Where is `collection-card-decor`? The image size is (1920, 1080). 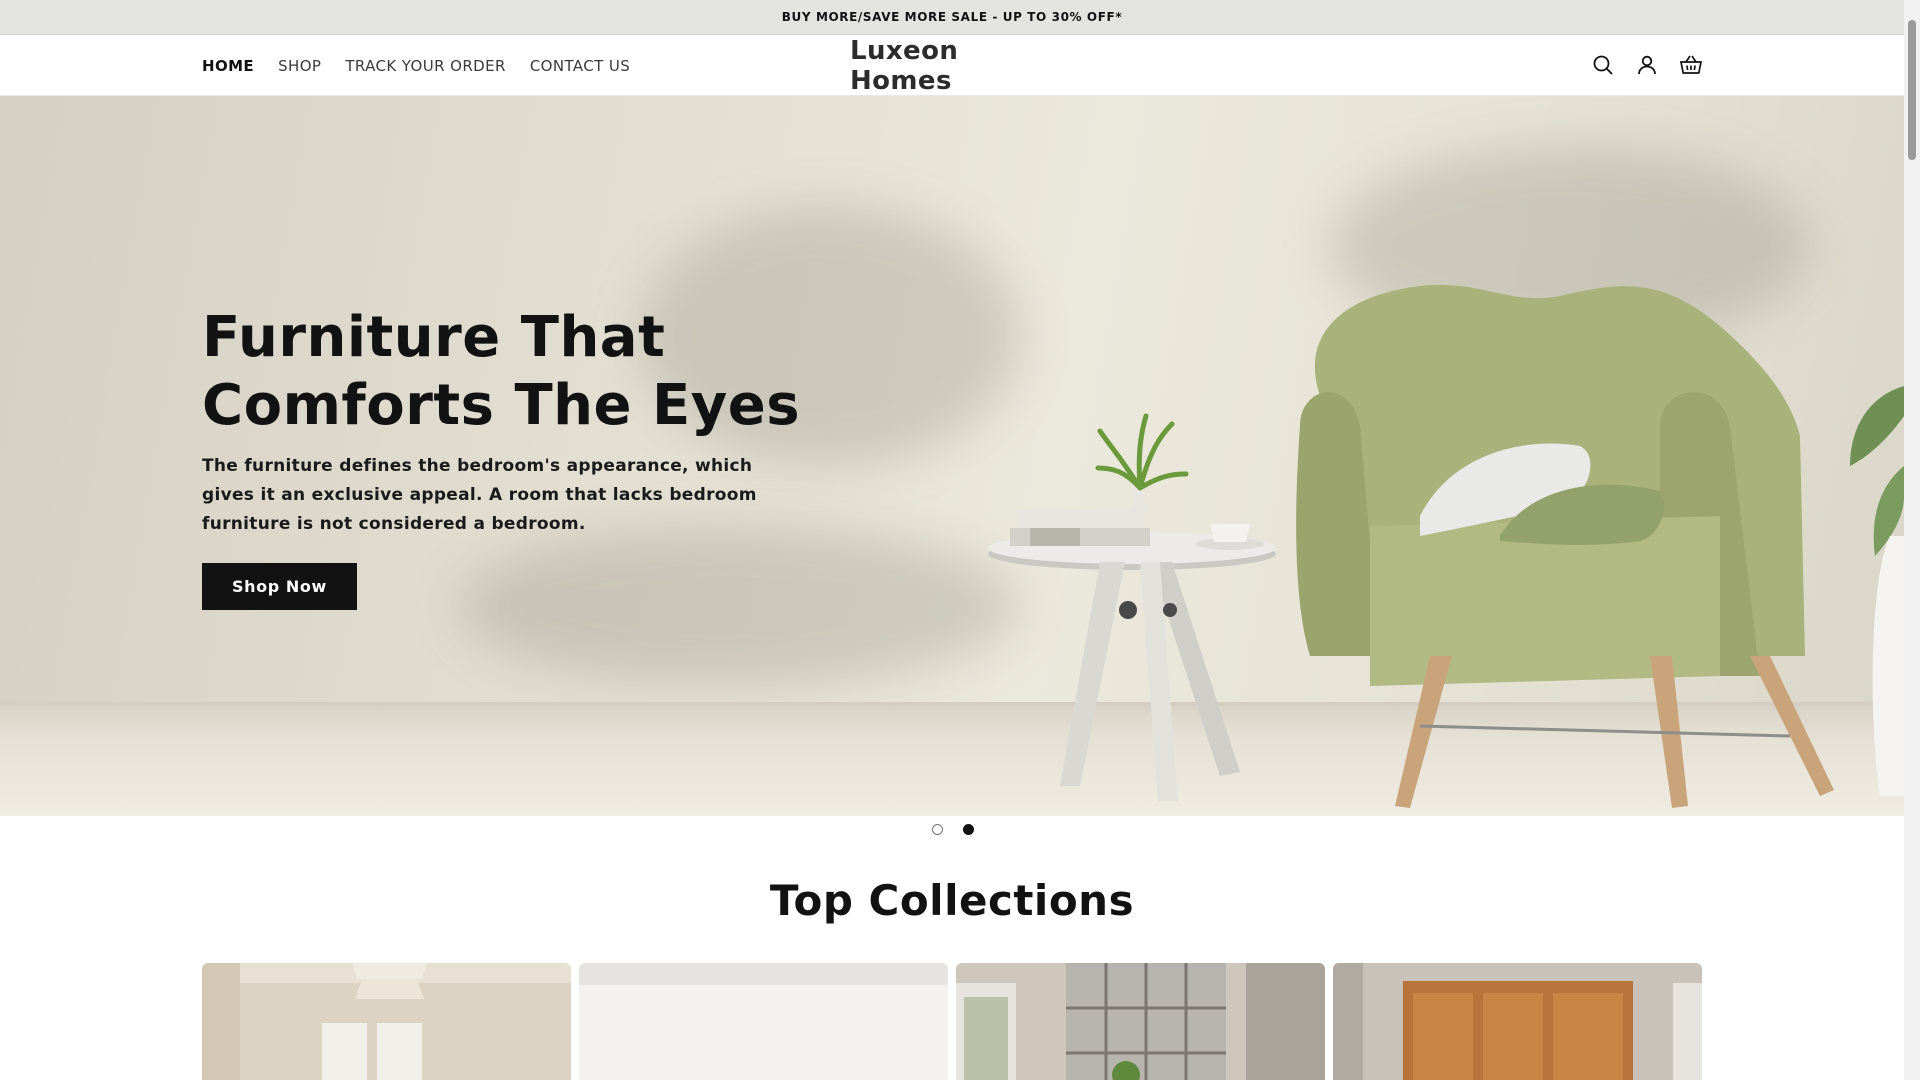
collection-card-decor is located at coordinates (1140, 1021).